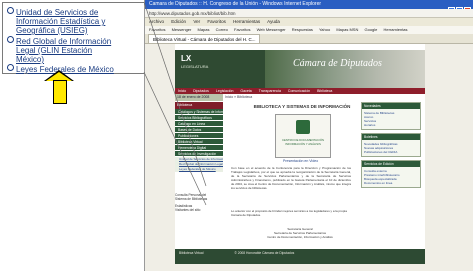 The image size is (475, 271). What do you see at coordinates (324, 91) in the screenshot?
I see `nav-biblioteca: Biblioteca` at bounding box center [324, 91].